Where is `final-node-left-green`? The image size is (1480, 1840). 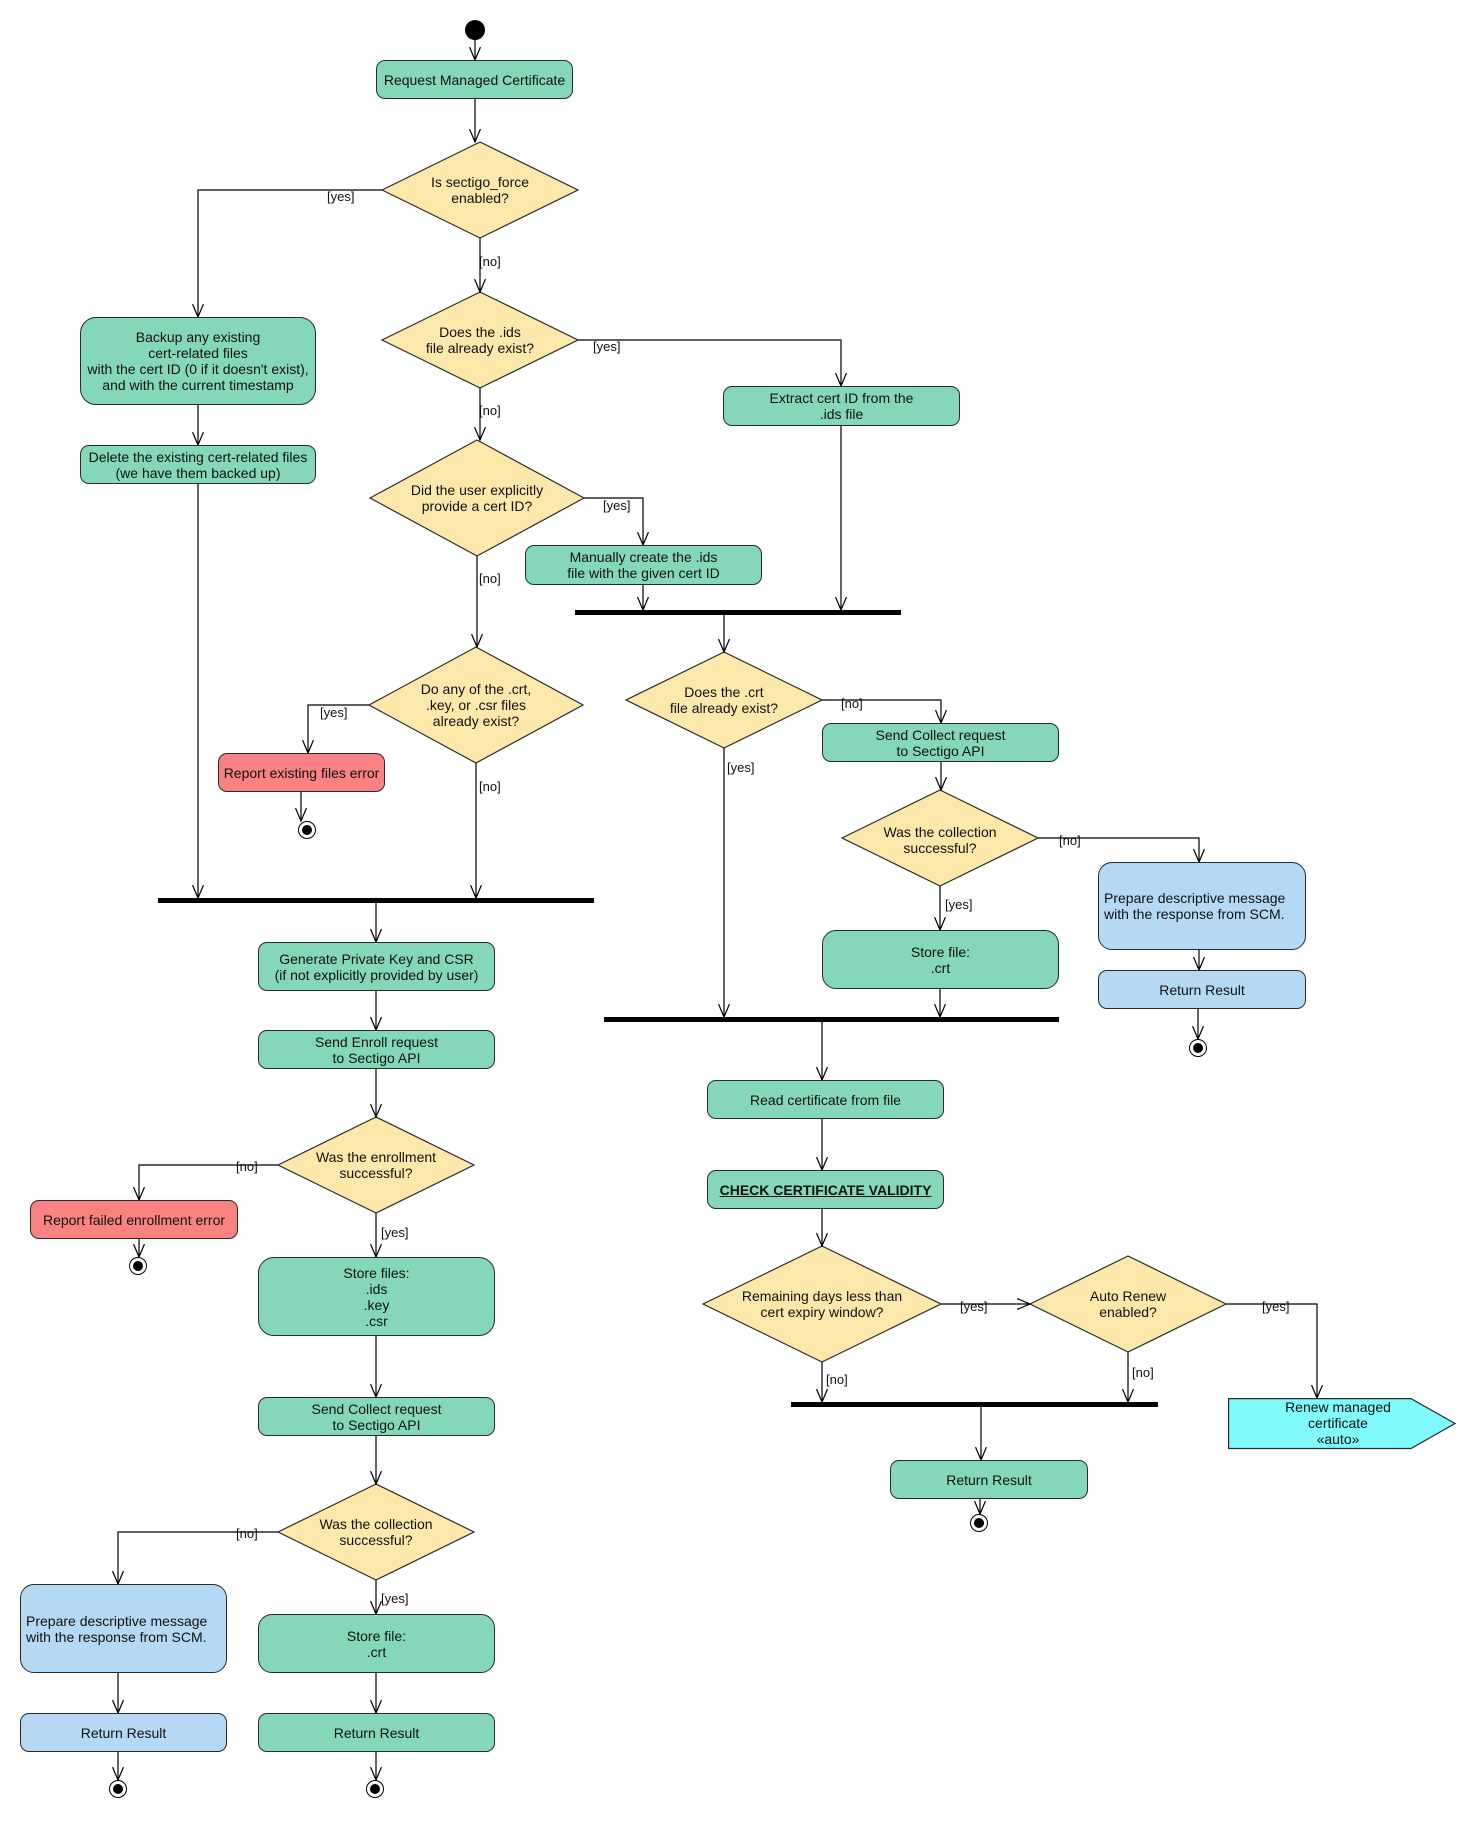
final-node-left-green is located at coordinates (375, 1789).